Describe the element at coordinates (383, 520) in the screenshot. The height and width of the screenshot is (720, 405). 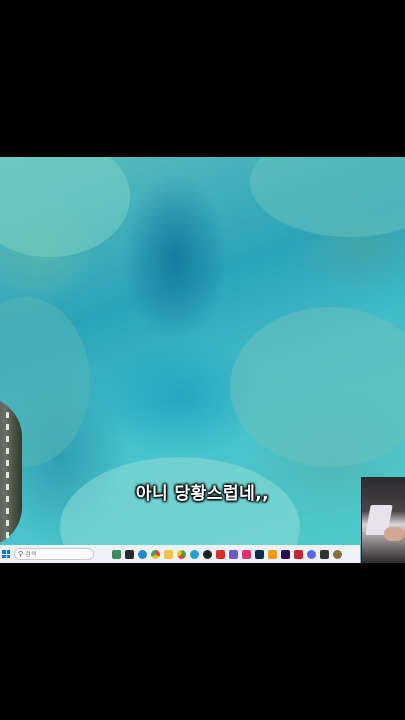
I see `webcam-overlay` at that location.